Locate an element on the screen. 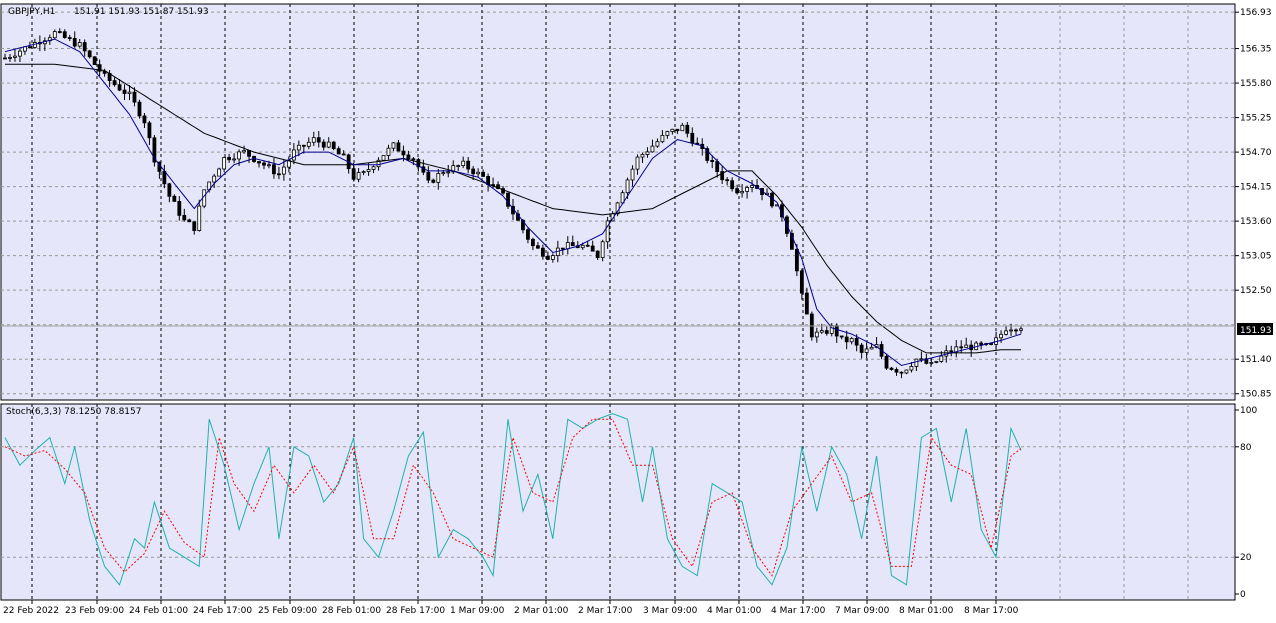 This screenshot has width=1276, height=623. price-tick-label: 156.35 is located at coordinates (1256, 50).